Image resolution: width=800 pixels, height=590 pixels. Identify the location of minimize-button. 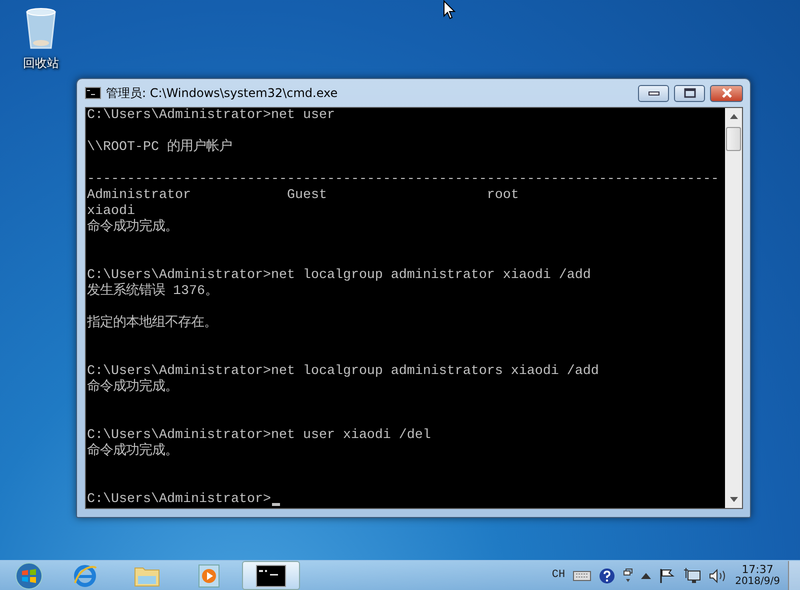
(653, 93).